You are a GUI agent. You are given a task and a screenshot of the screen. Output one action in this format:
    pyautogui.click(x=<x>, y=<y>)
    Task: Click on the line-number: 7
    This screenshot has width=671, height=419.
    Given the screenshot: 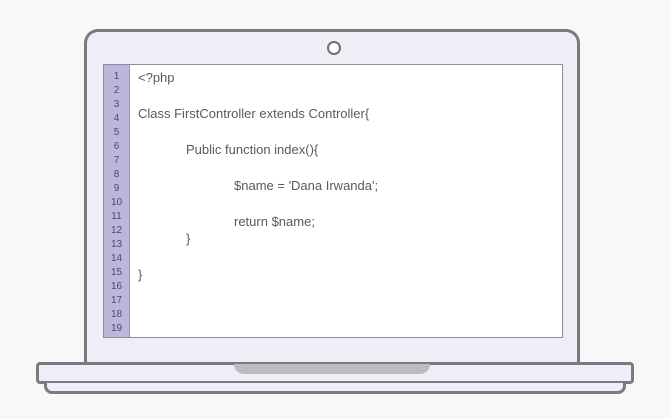 What is the action you would take?
    pyautogui.click(x=116, y=160)
    